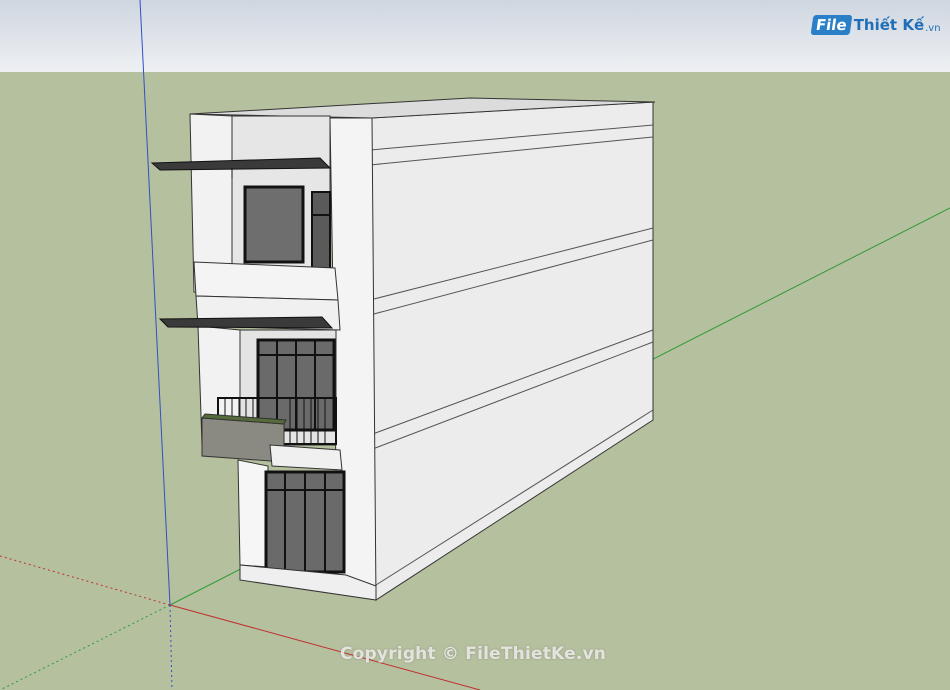  What do you see at coordinates (253, 513) in the screenshot?
I see `ground-left-wall` at bounding box center [253, 513].